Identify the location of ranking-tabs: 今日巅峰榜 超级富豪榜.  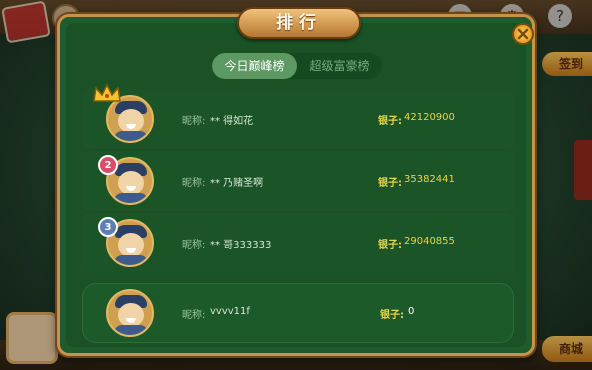
(297, 66).